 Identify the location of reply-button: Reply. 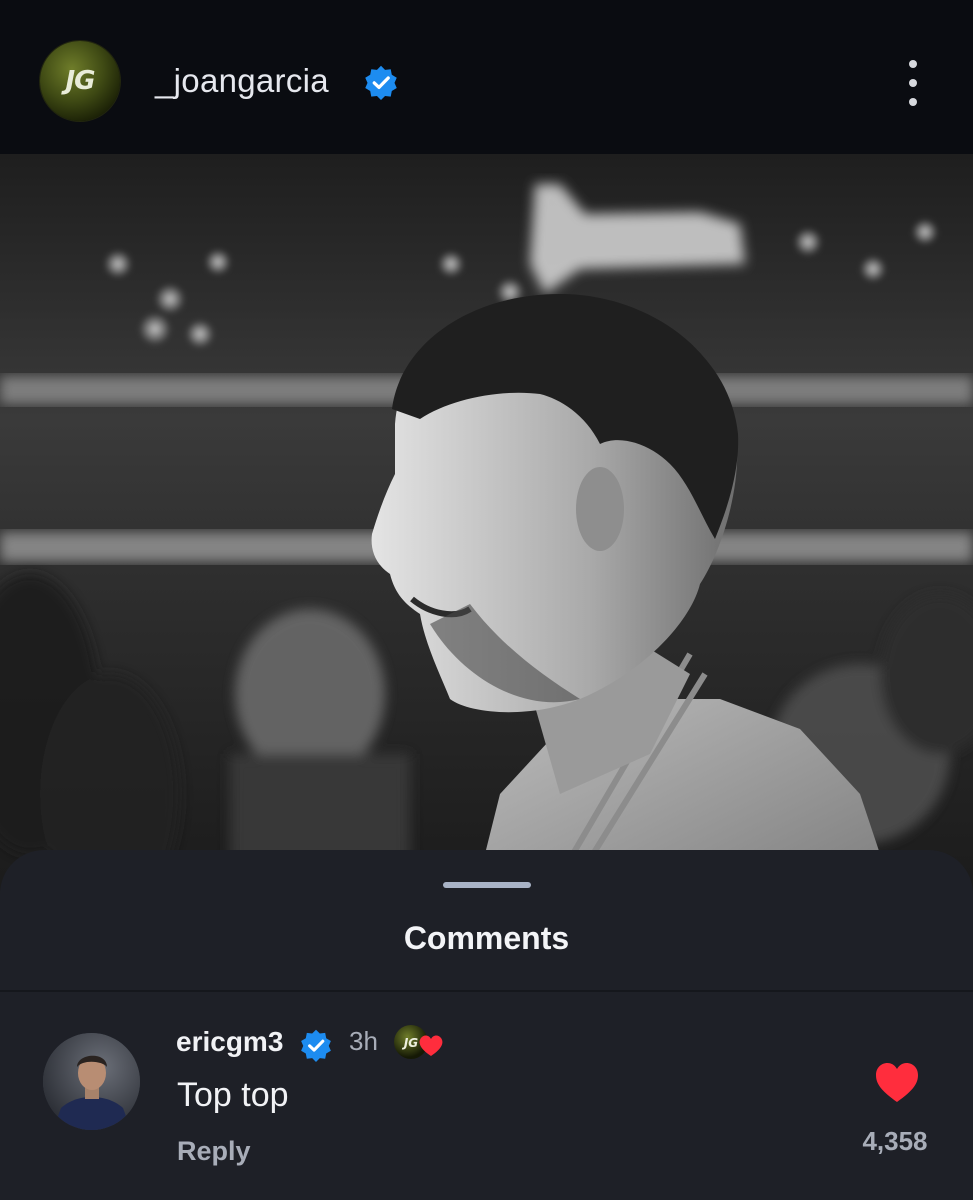
(214, 1151).